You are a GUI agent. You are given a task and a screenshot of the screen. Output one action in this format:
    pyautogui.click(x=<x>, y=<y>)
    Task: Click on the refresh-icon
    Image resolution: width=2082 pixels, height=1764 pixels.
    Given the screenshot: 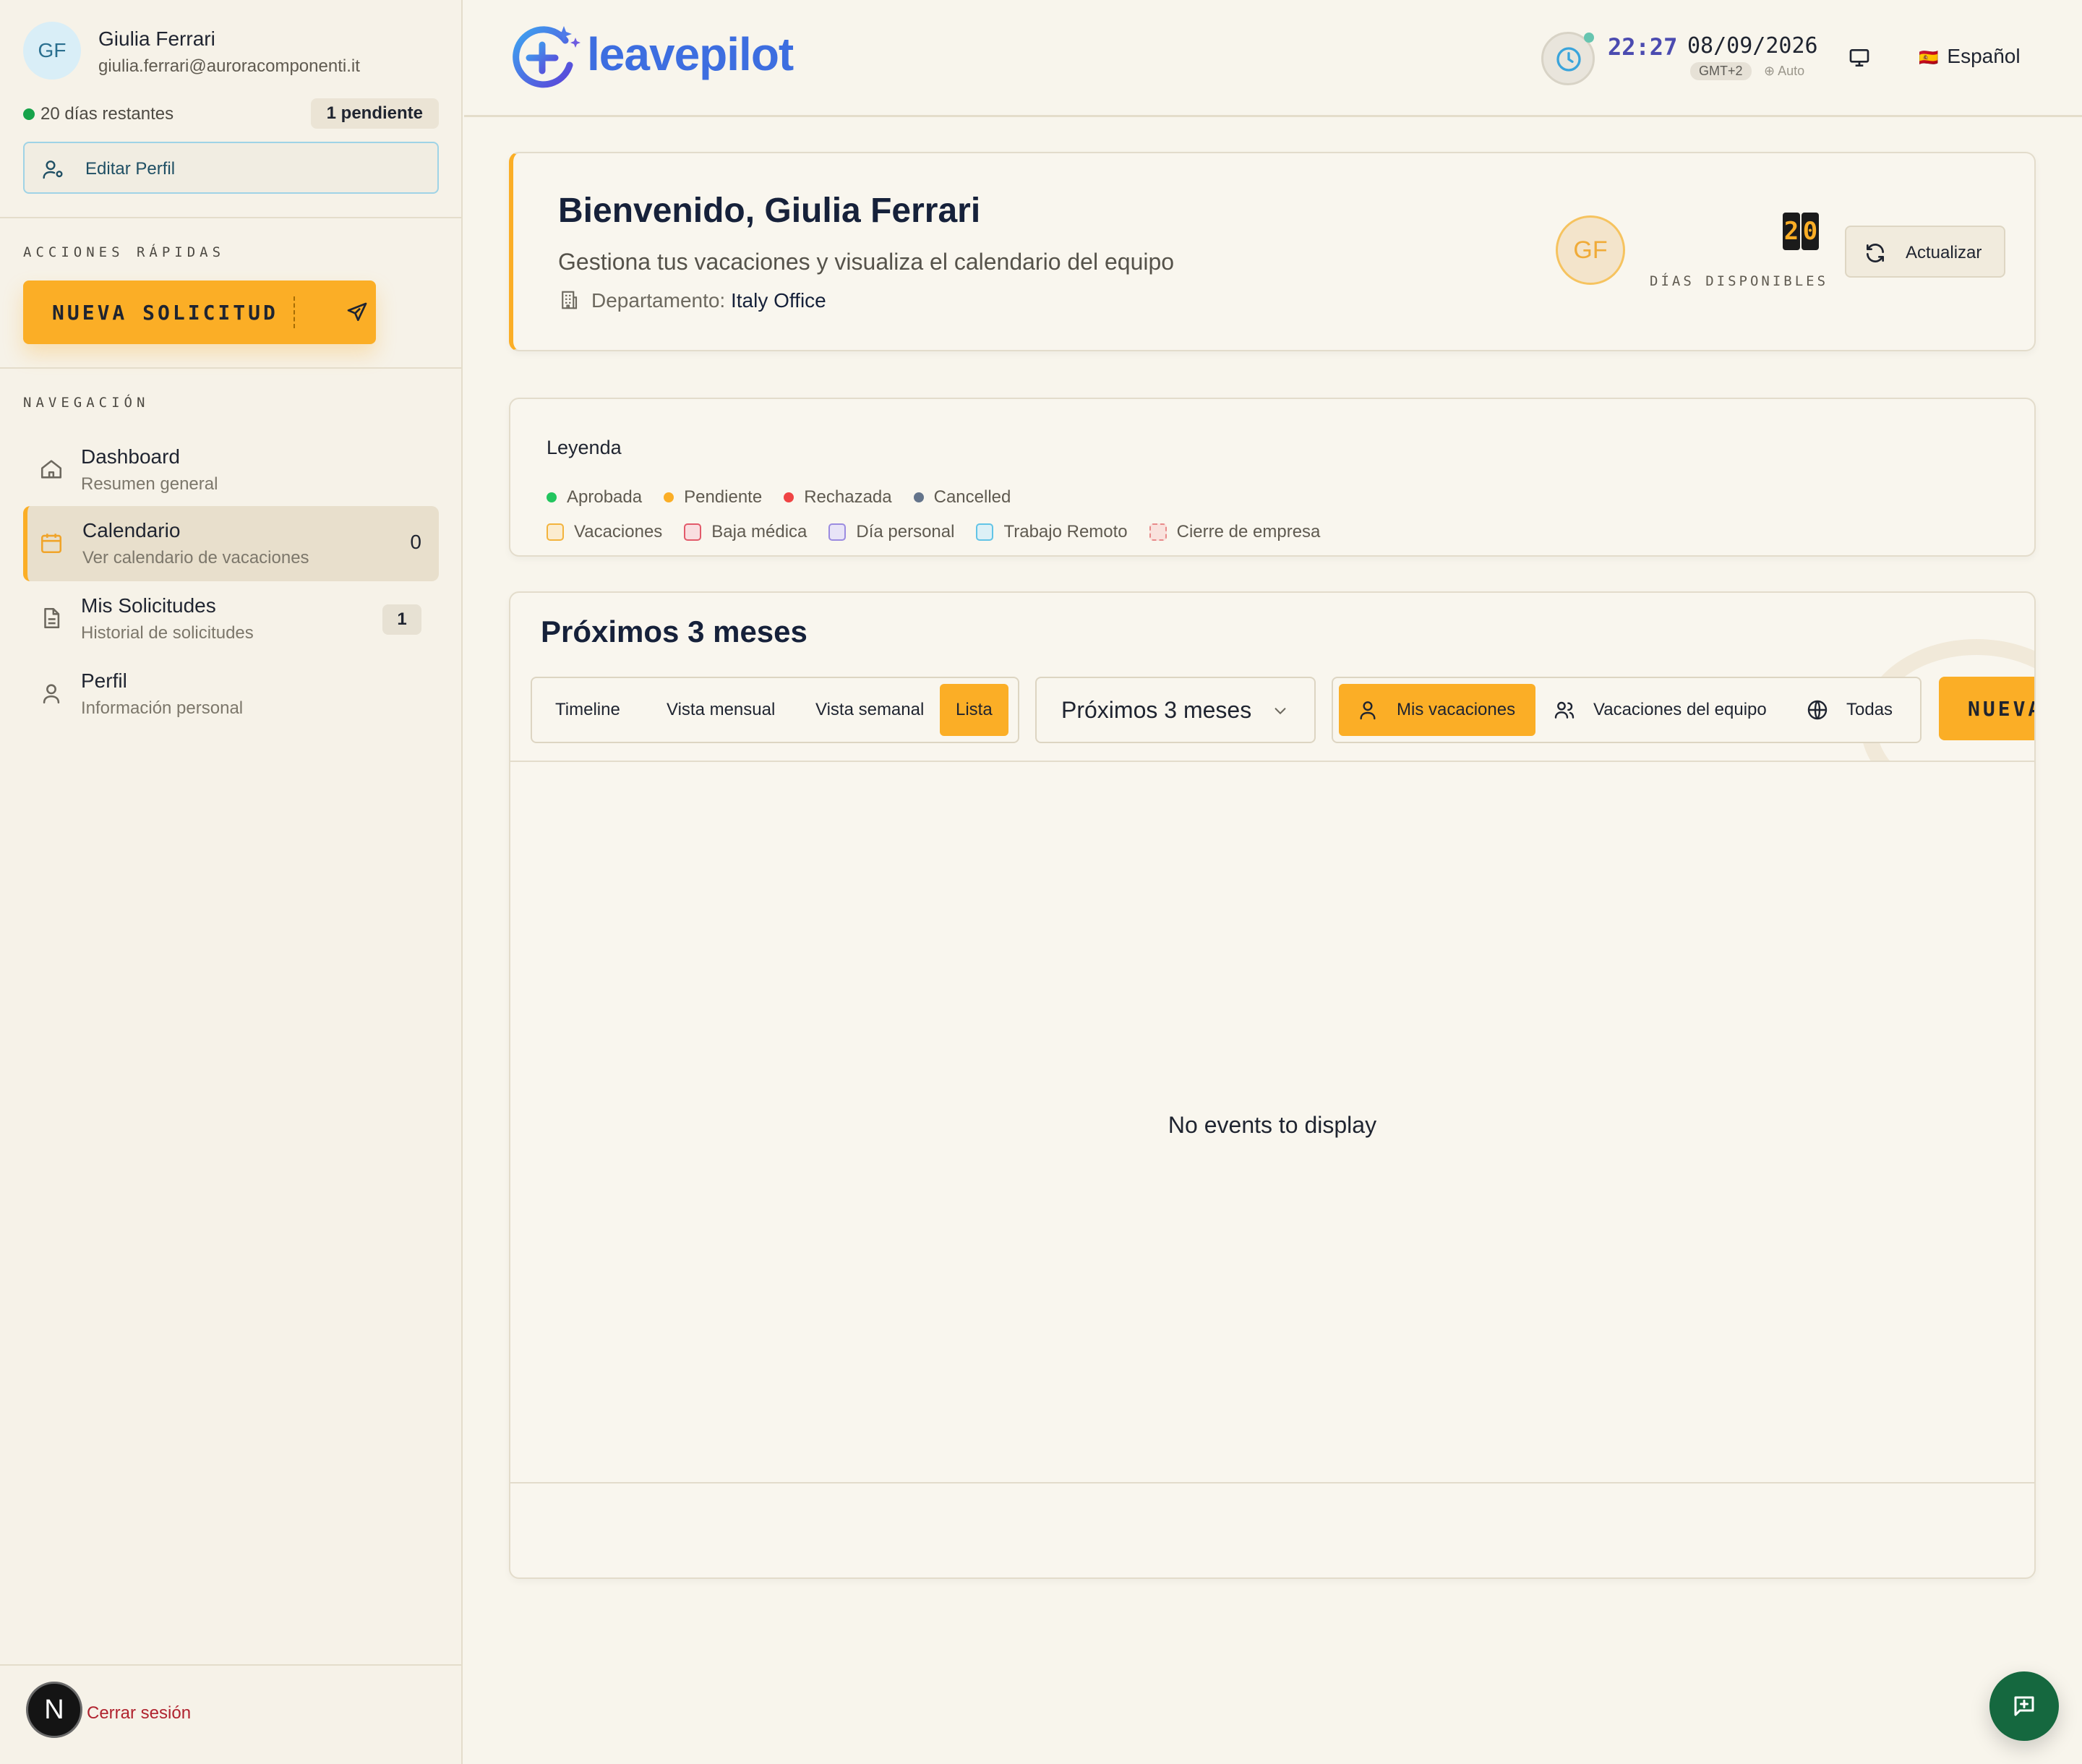 What is the action you would take?
    pyautogui.click(x=1876, y=253)
    